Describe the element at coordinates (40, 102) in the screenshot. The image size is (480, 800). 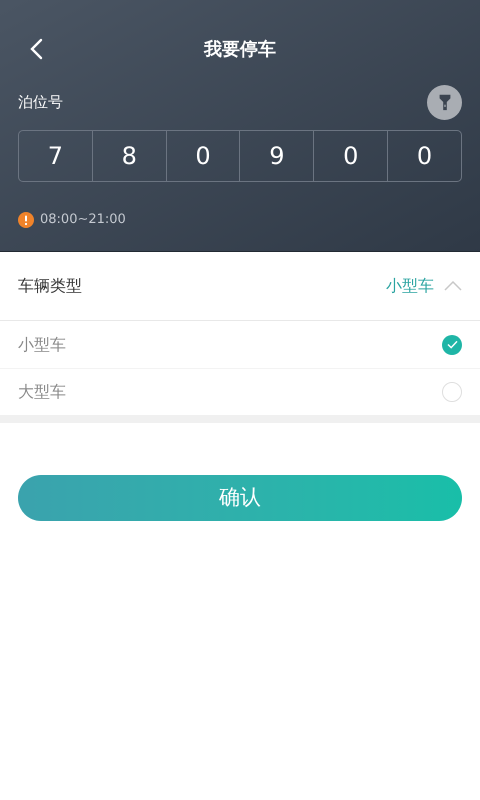
I see `berth-label: 泊位号` at that location.